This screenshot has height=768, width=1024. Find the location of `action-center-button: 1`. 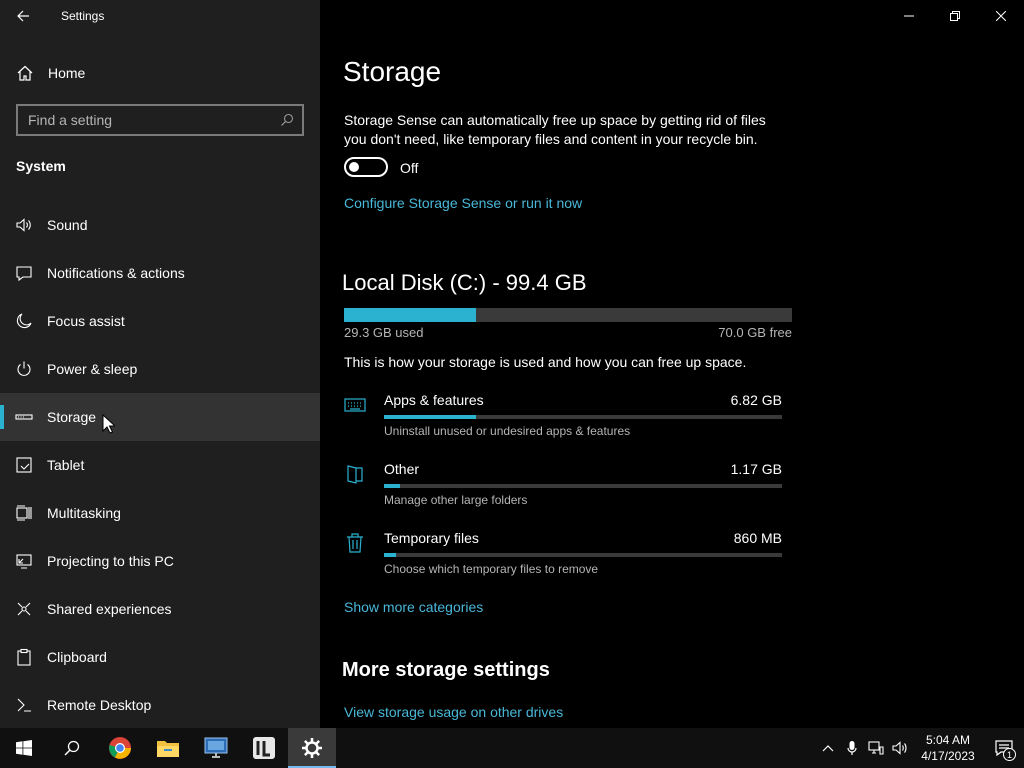

action-center-button: 1 is located at coordinates (1004, 748).